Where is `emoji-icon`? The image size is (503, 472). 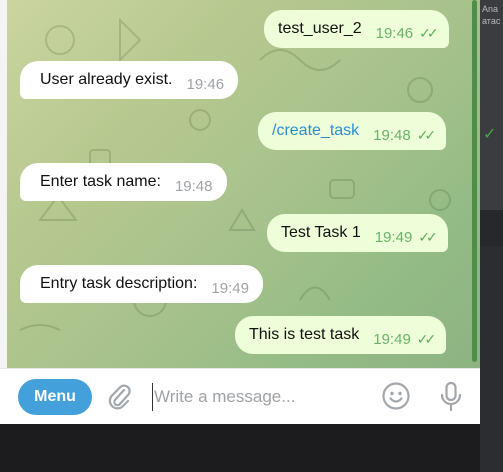 emoji-icon is located at coordinates (396, 396).